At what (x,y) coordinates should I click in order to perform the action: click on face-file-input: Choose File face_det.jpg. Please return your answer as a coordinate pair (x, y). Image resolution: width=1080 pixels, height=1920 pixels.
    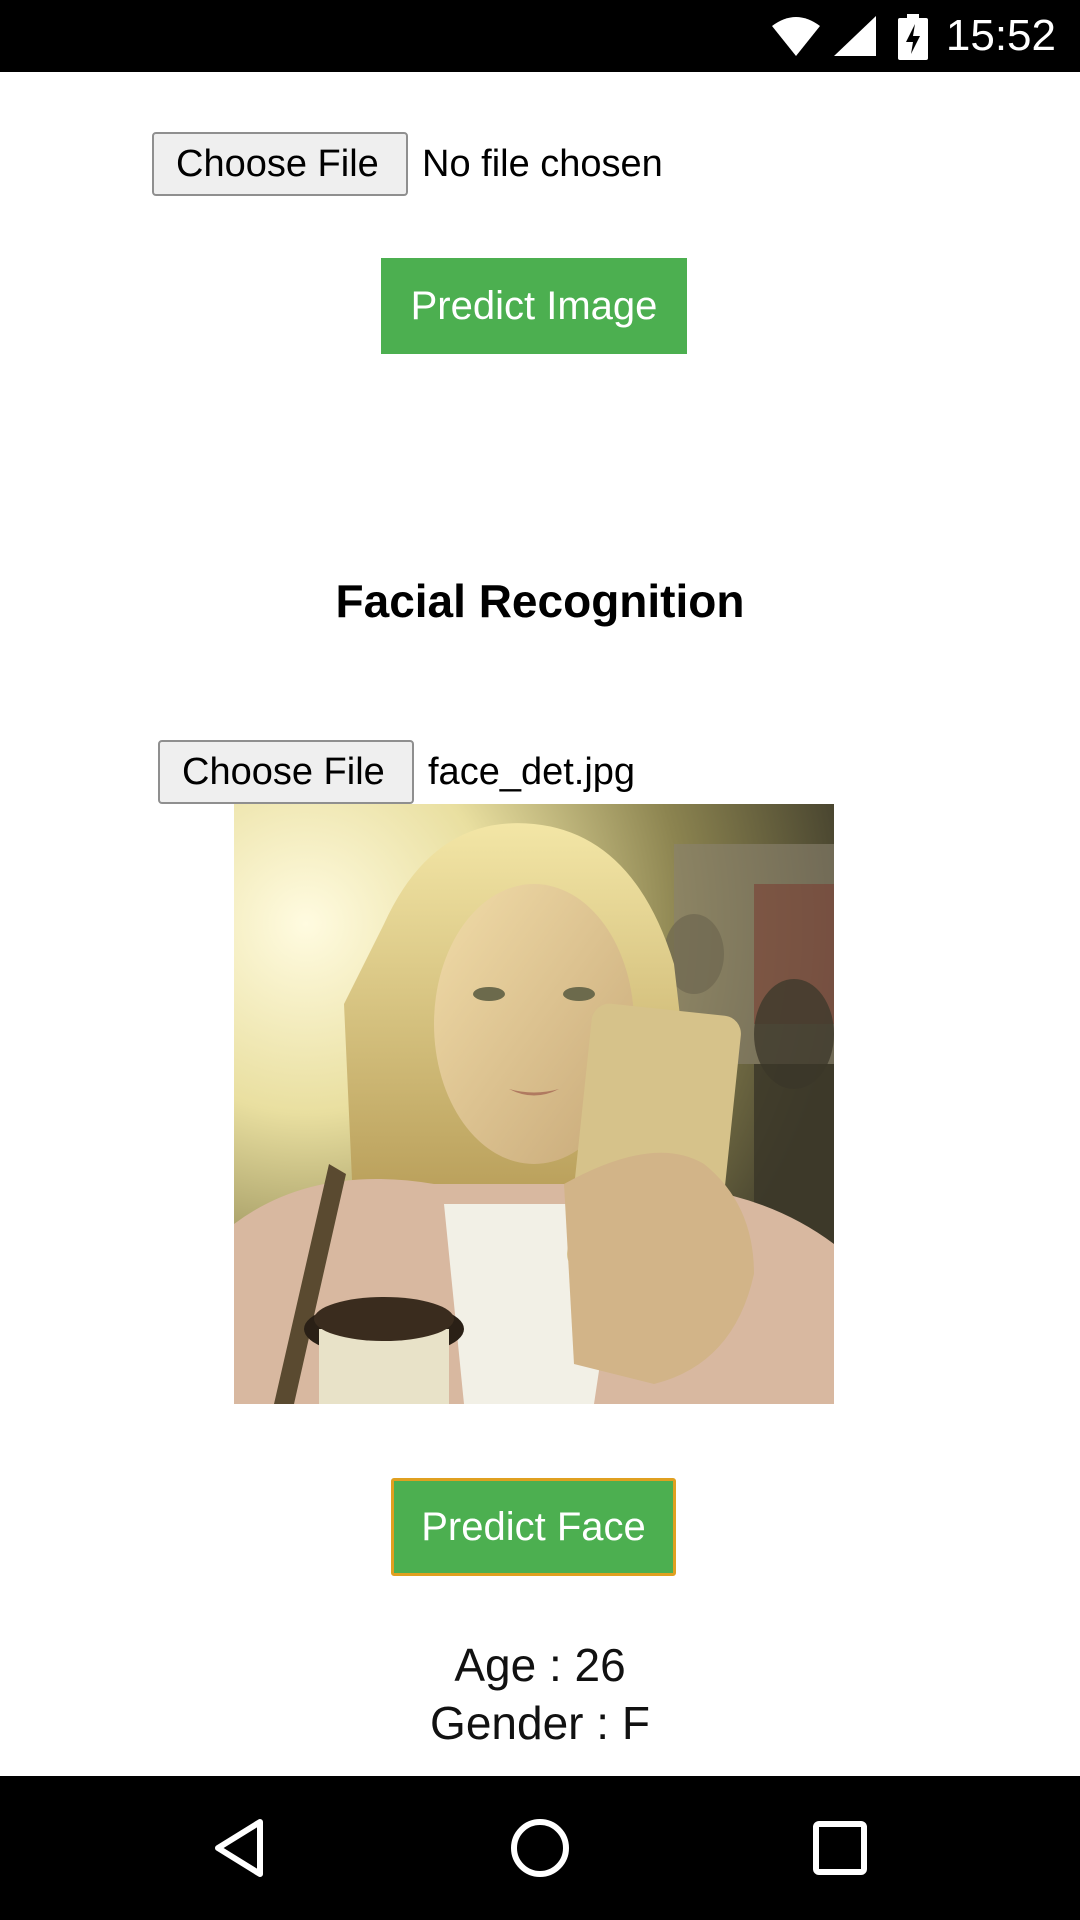
    Looking at the image, I should click on (396, 772).